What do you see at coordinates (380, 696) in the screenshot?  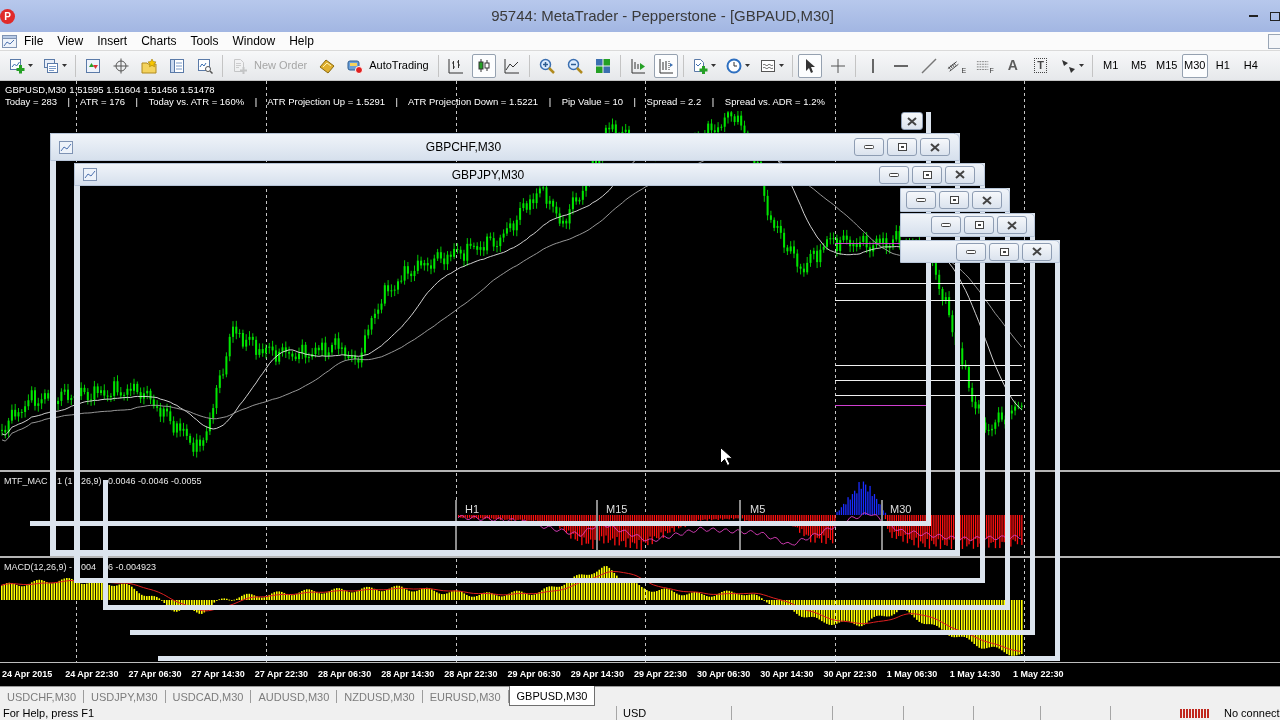 I see `chart-tab: NZDUSD,M30` at bounding box center [380, 696].